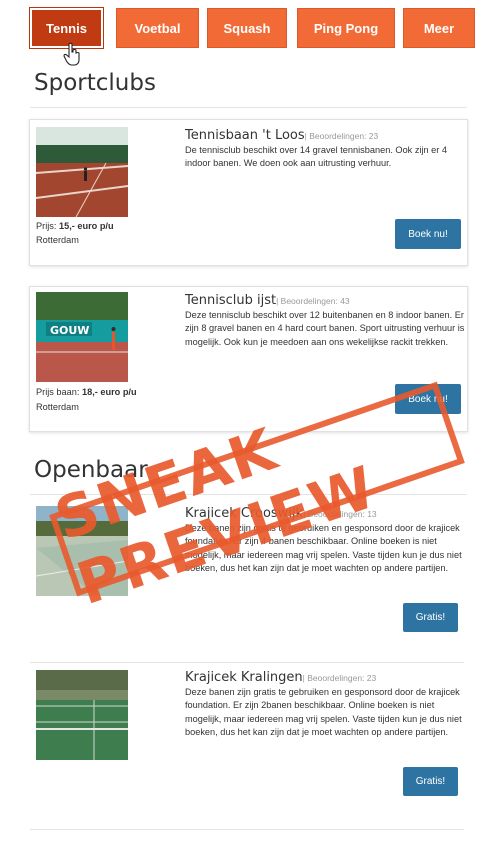  Describe the element at coordinates (339, 678) in the screenshot. I see `court-rating: | Beoordelingen: 23` at that location.